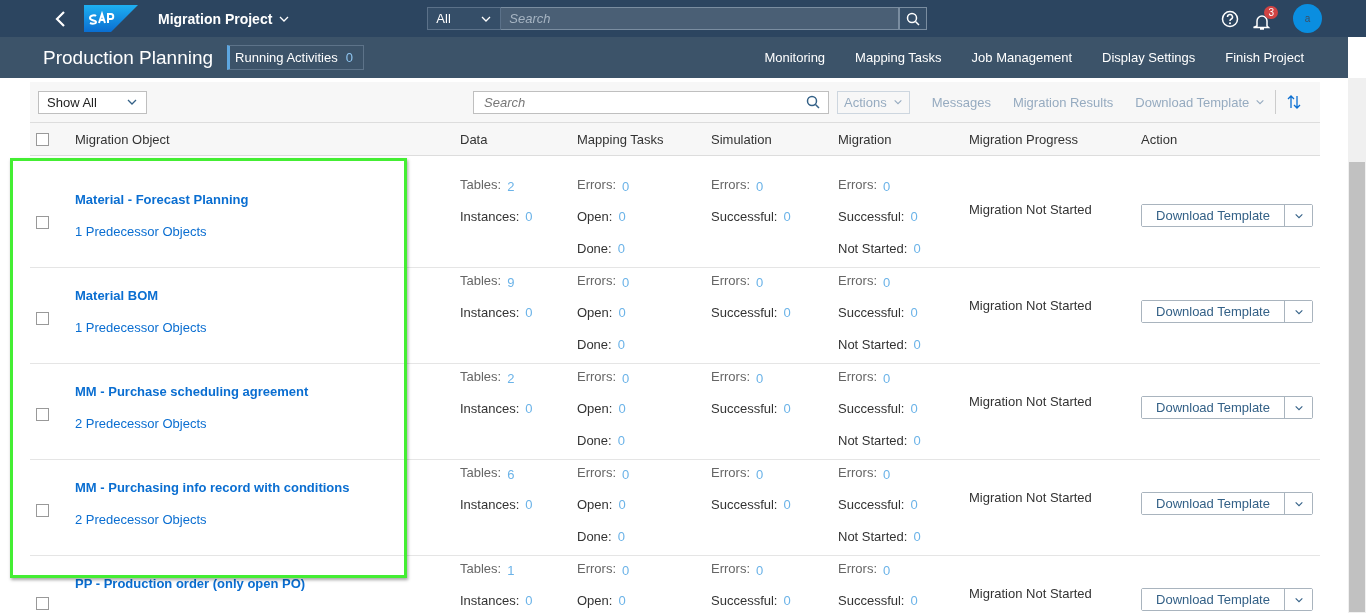 This screenshot has width=1366, height=613. What do you see at coordinates (464, 18) in the screenshot?
I see `scope-select: All` at bounding box center [464, 18].